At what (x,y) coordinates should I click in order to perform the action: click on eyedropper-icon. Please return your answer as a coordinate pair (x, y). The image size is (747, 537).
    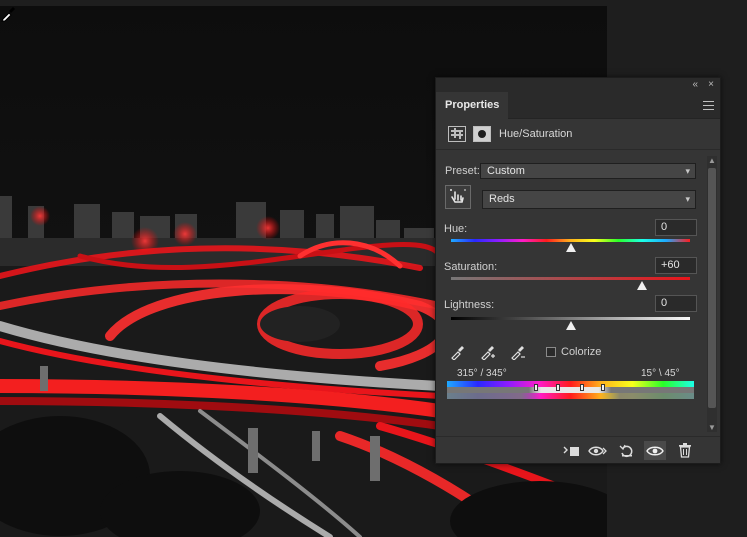
    Looking at the image, I should click on (458, 352).